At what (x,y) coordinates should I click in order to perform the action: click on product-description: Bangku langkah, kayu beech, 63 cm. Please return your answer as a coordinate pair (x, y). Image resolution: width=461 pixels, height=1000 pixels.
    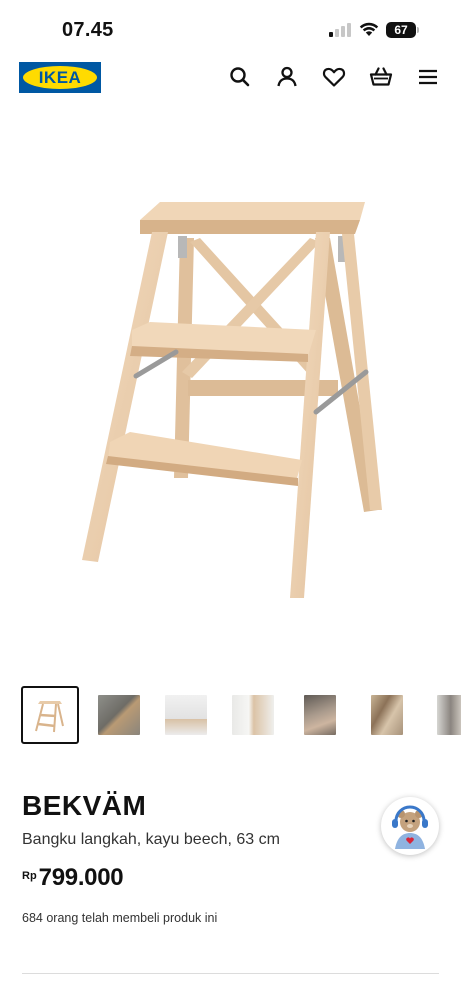
    Looking at the image, I should click on (151, 839).